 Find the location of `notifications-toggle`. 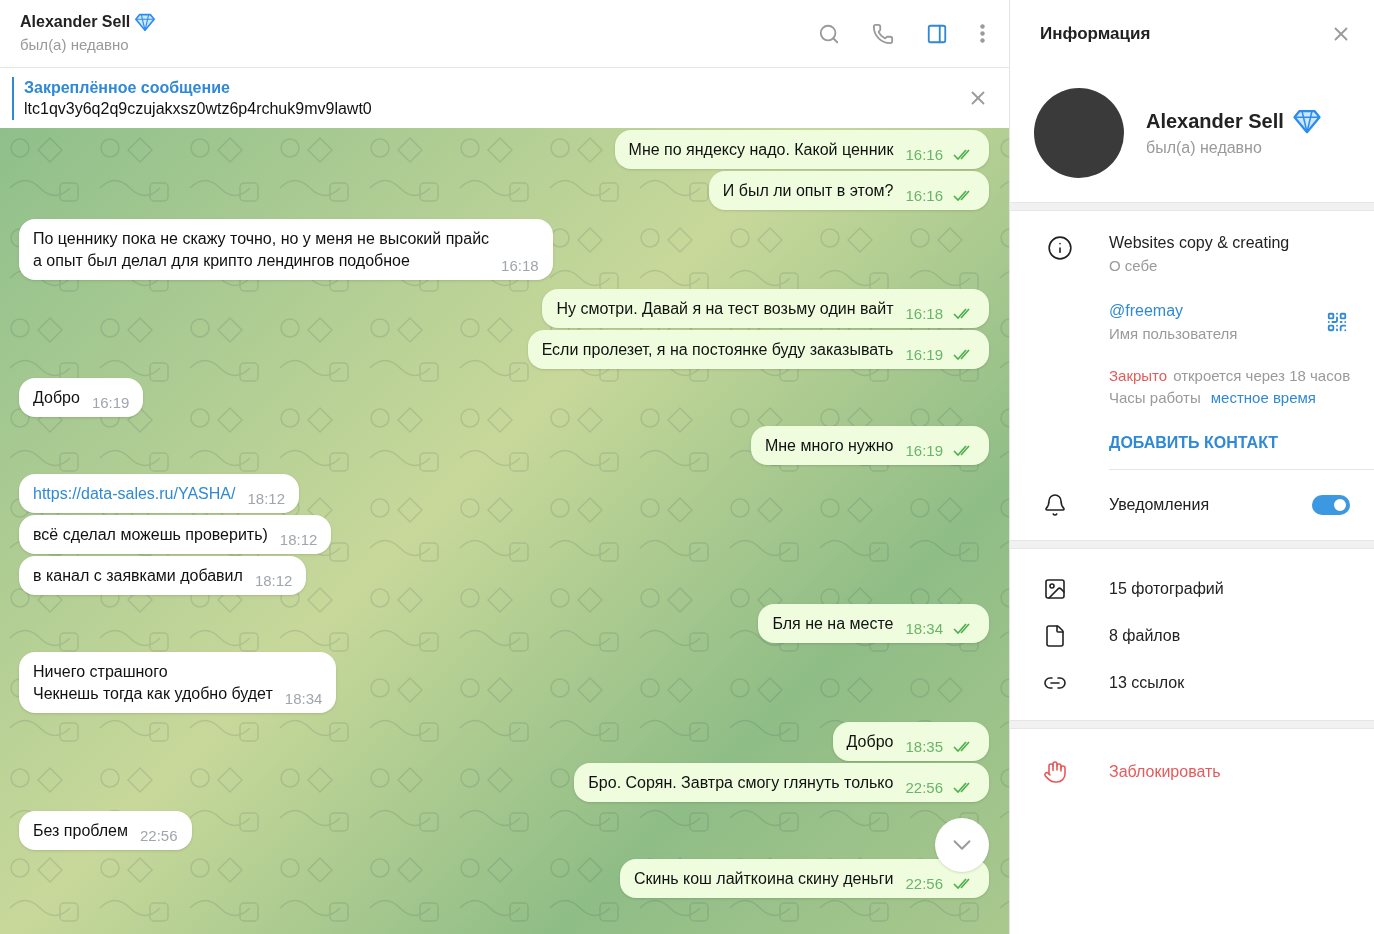

notifications-toggle is located at coordinates (1331, 505).